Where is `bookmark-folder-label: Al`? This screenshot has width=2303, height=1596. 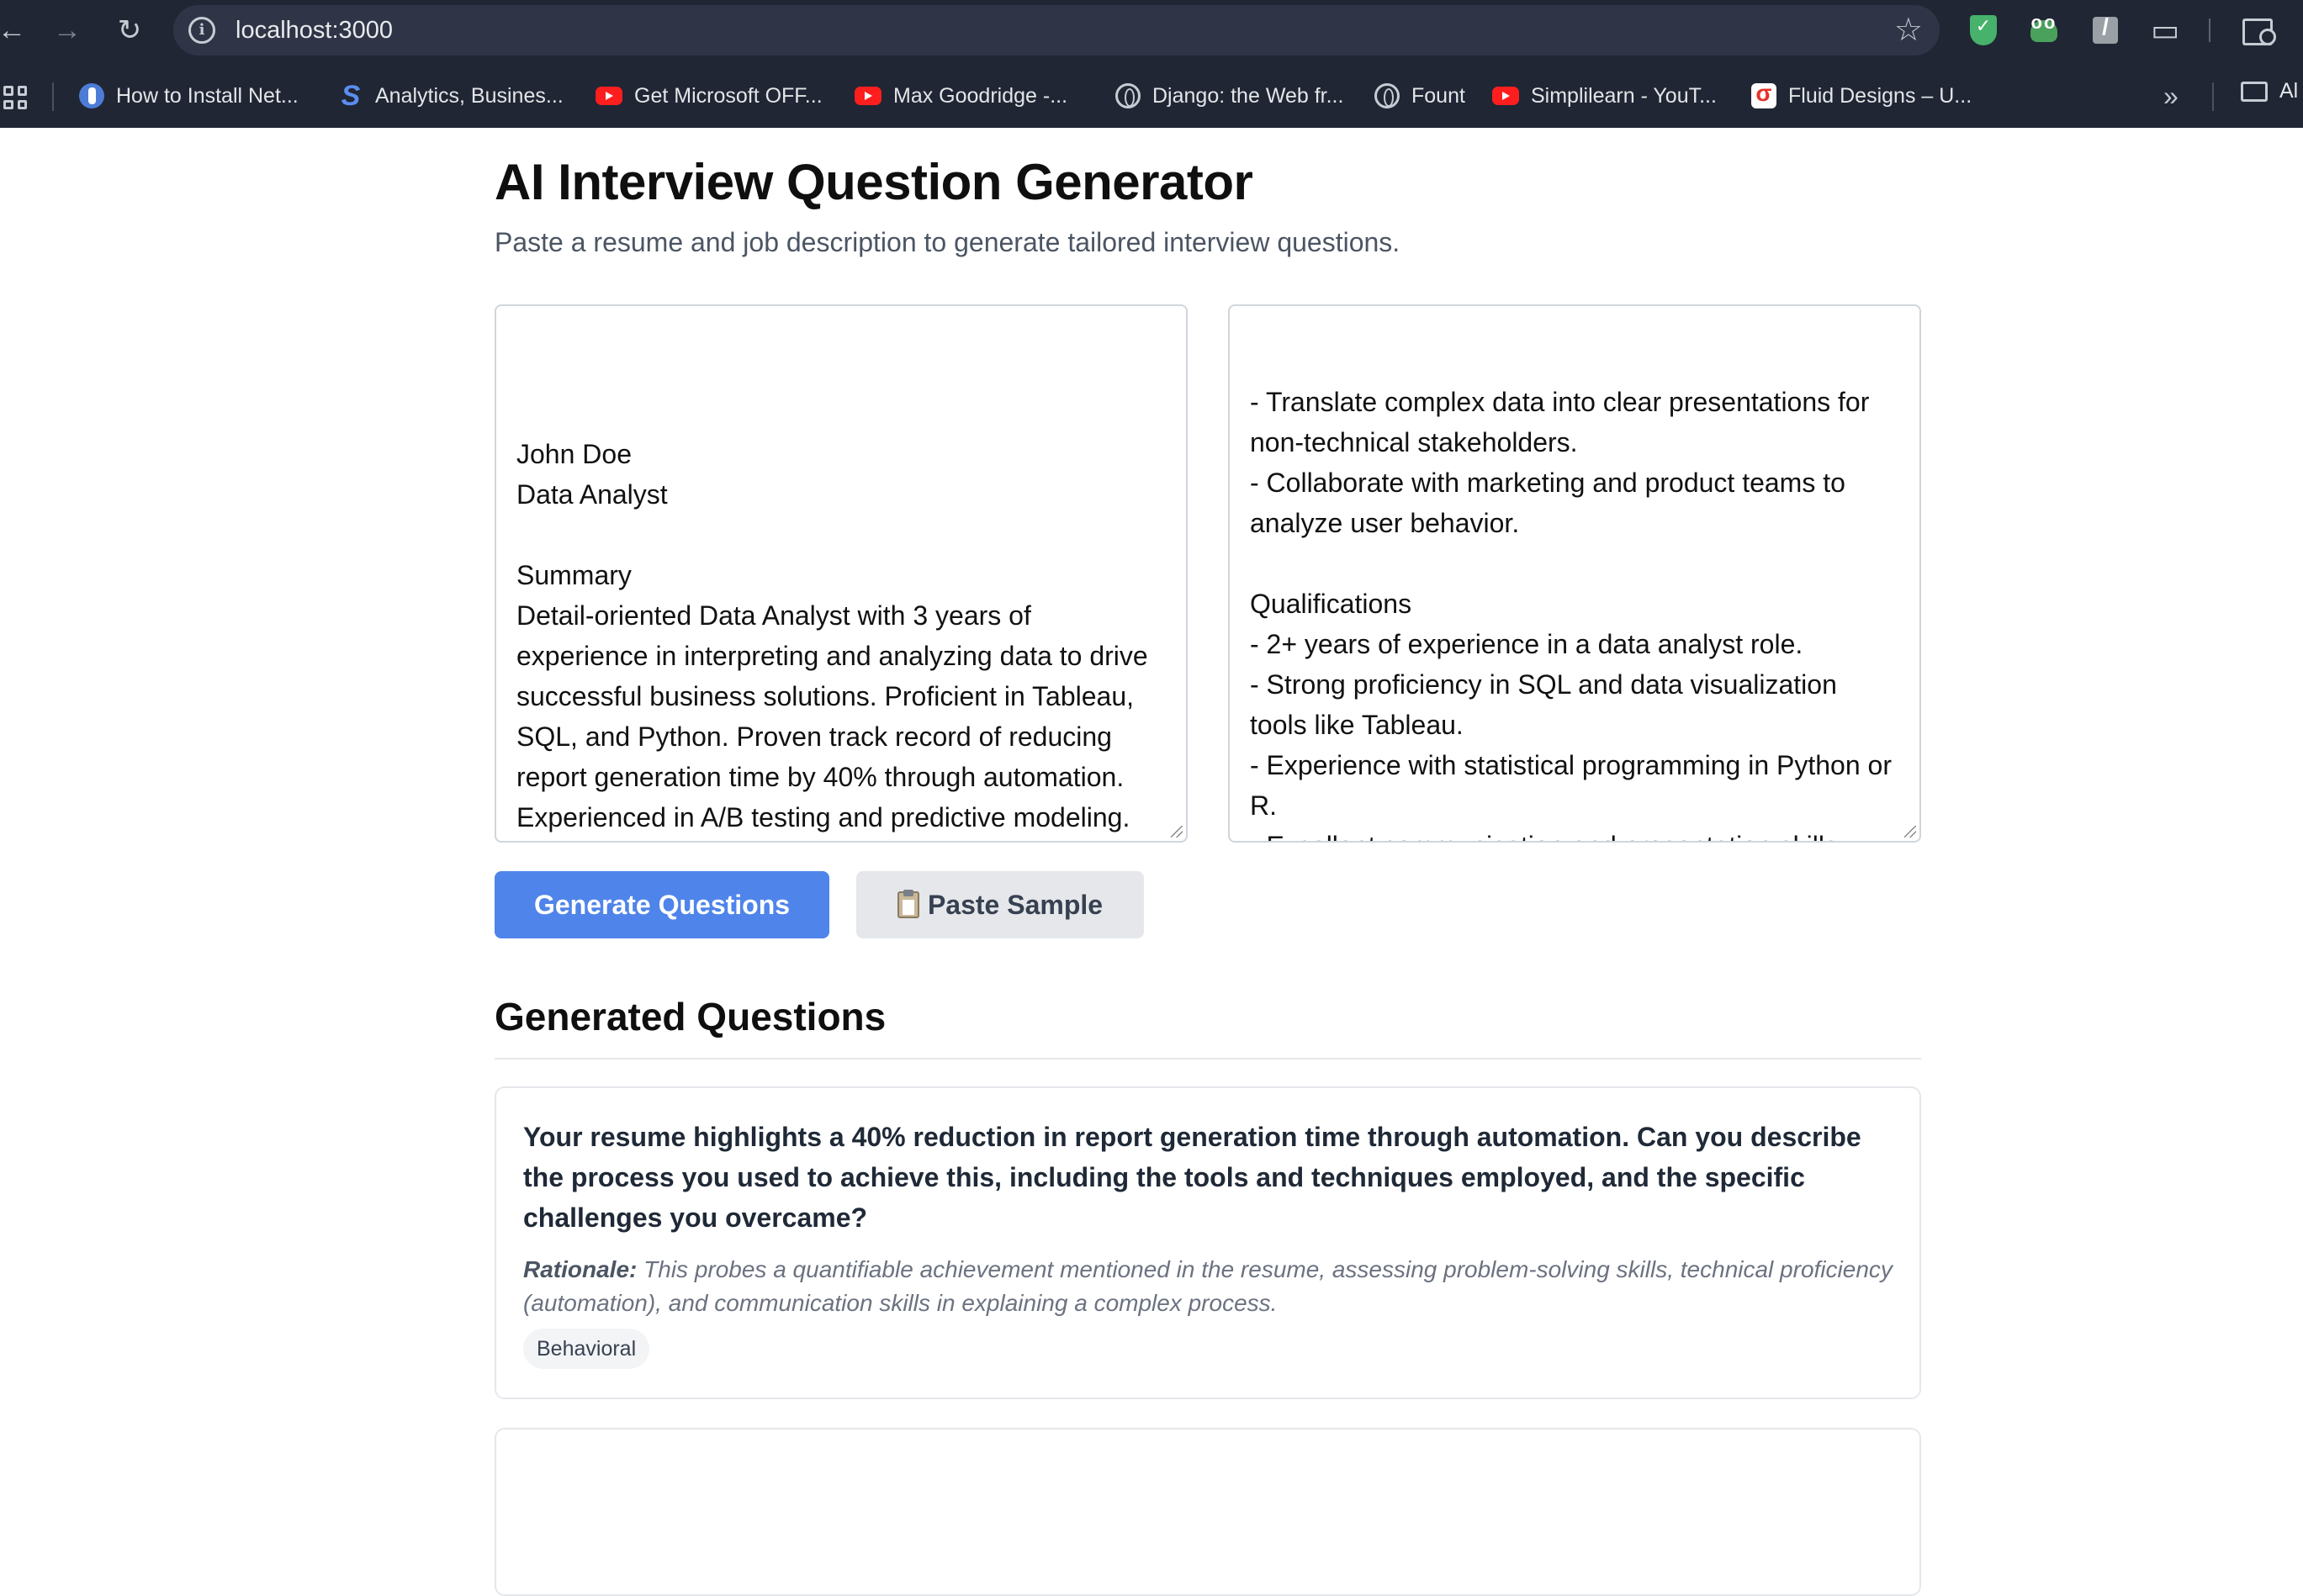 bookmark-folder-label: Al is located at coordinates (2289, 91).